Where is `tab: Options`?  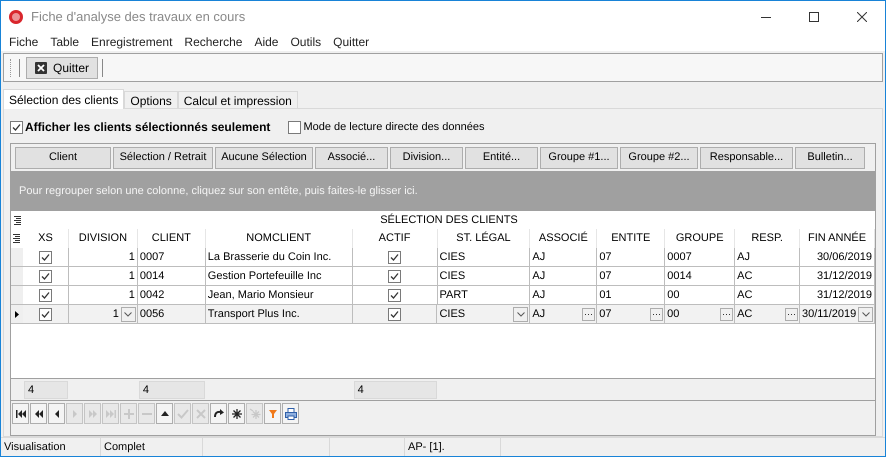 tab: Options is located at coordinates (151, 99).